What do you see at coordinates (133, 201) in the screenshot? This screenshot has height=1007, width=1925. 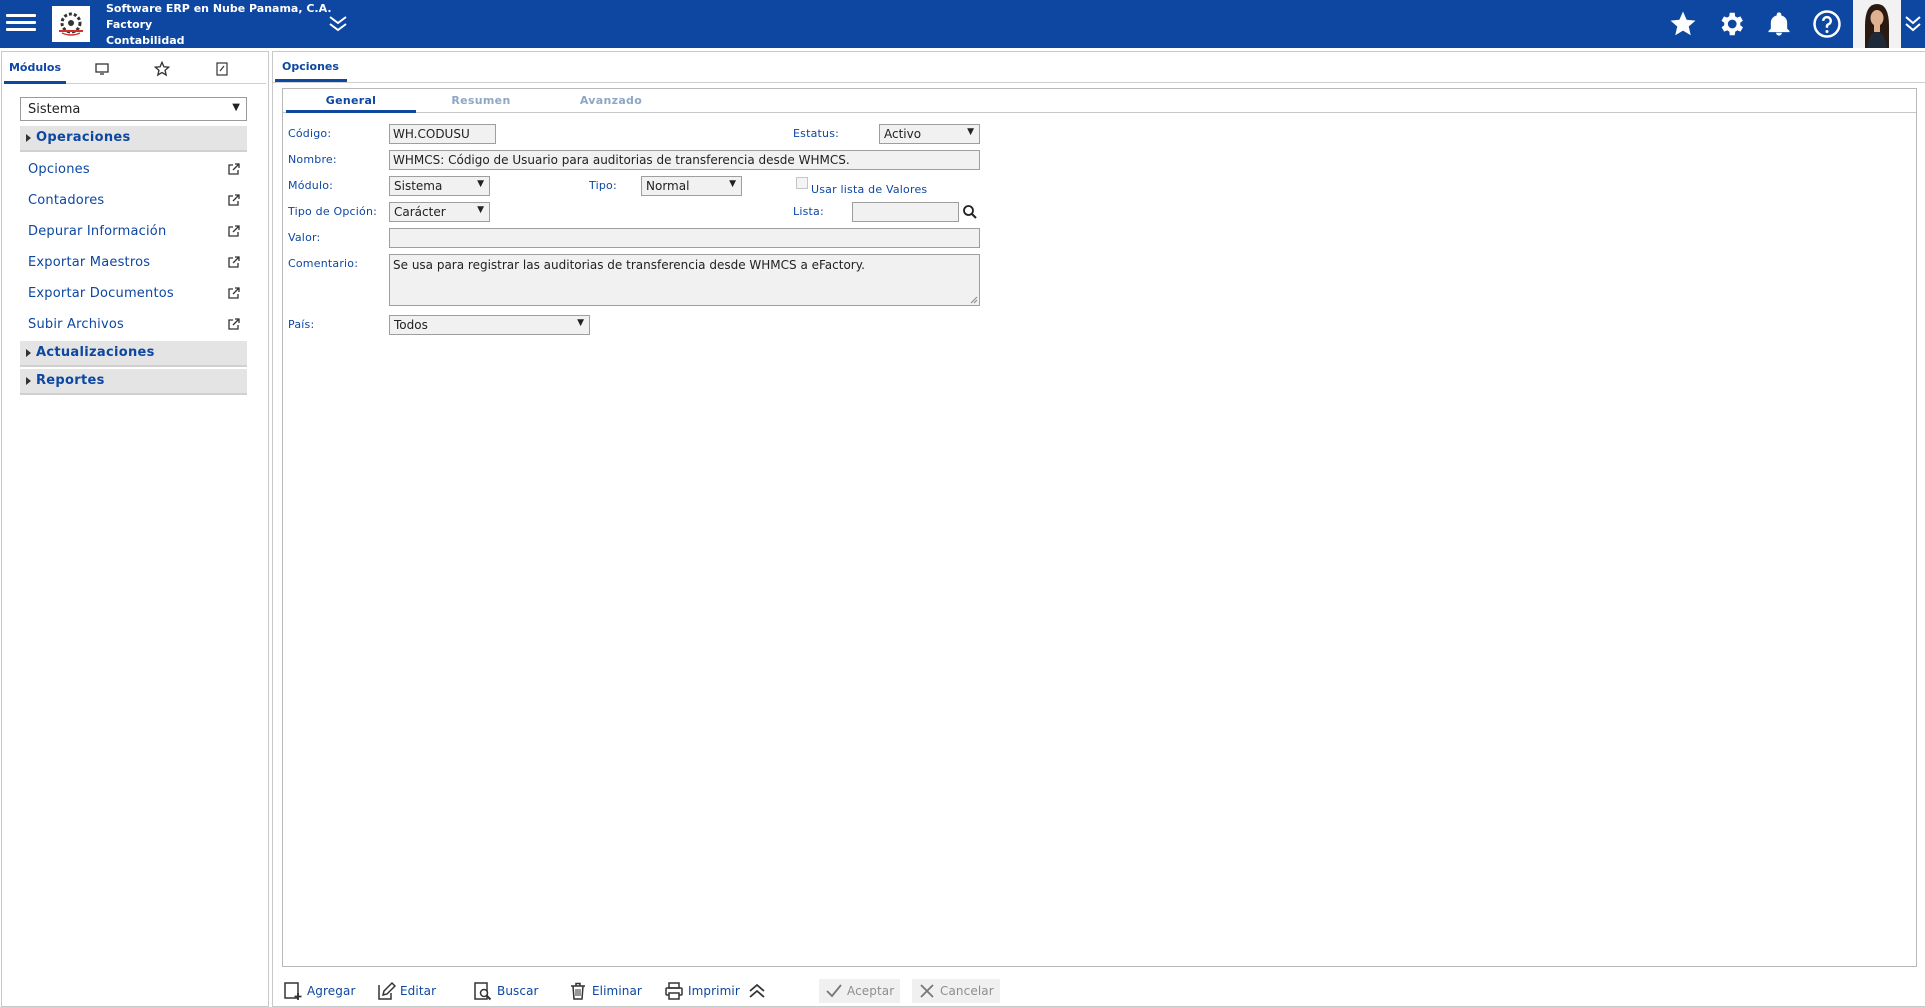 I see `sidebar-item-contadores: Contadores` at bounding box center [133, 201].